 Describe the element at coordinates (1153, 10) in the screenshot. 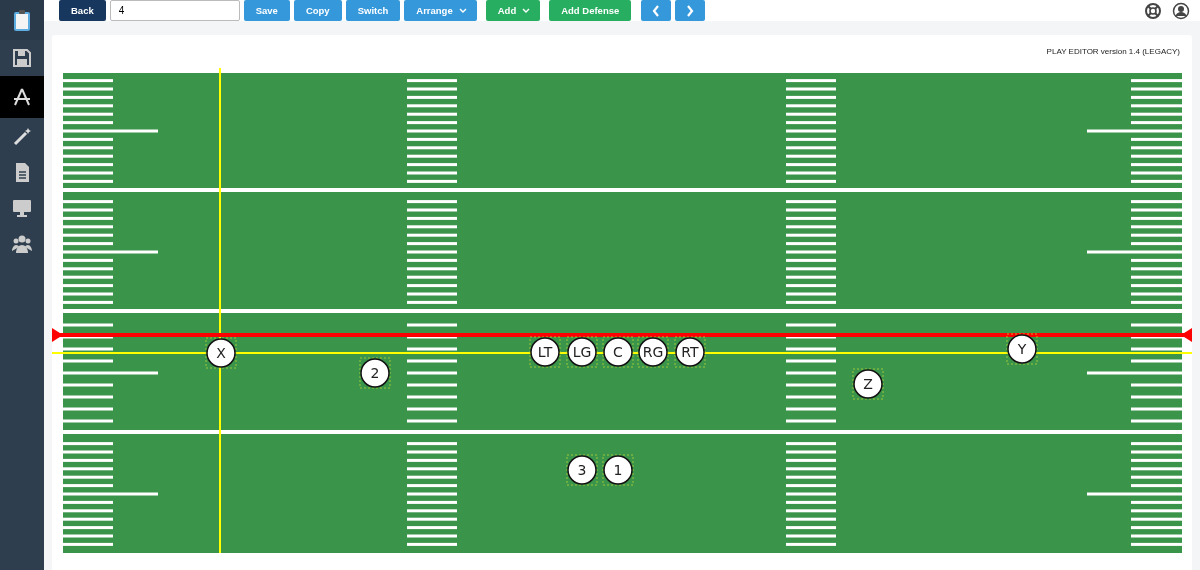

I see `help-icon` at that location.